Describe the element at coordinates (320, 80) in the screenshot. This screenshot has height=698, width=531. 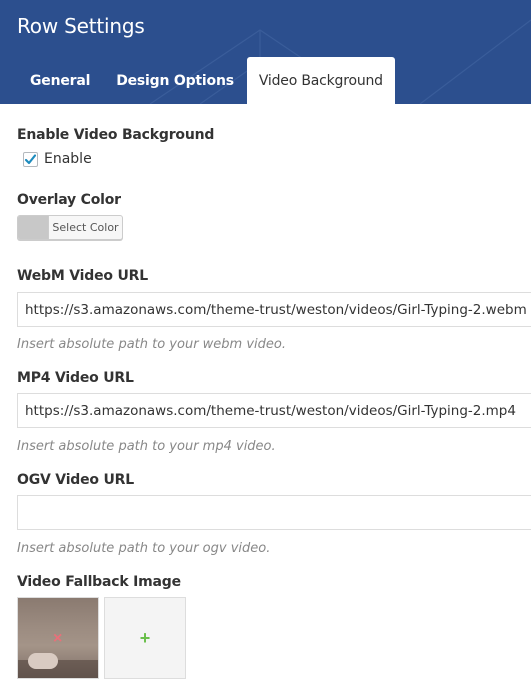
I see `tab-video-background: Video Background` at that location.